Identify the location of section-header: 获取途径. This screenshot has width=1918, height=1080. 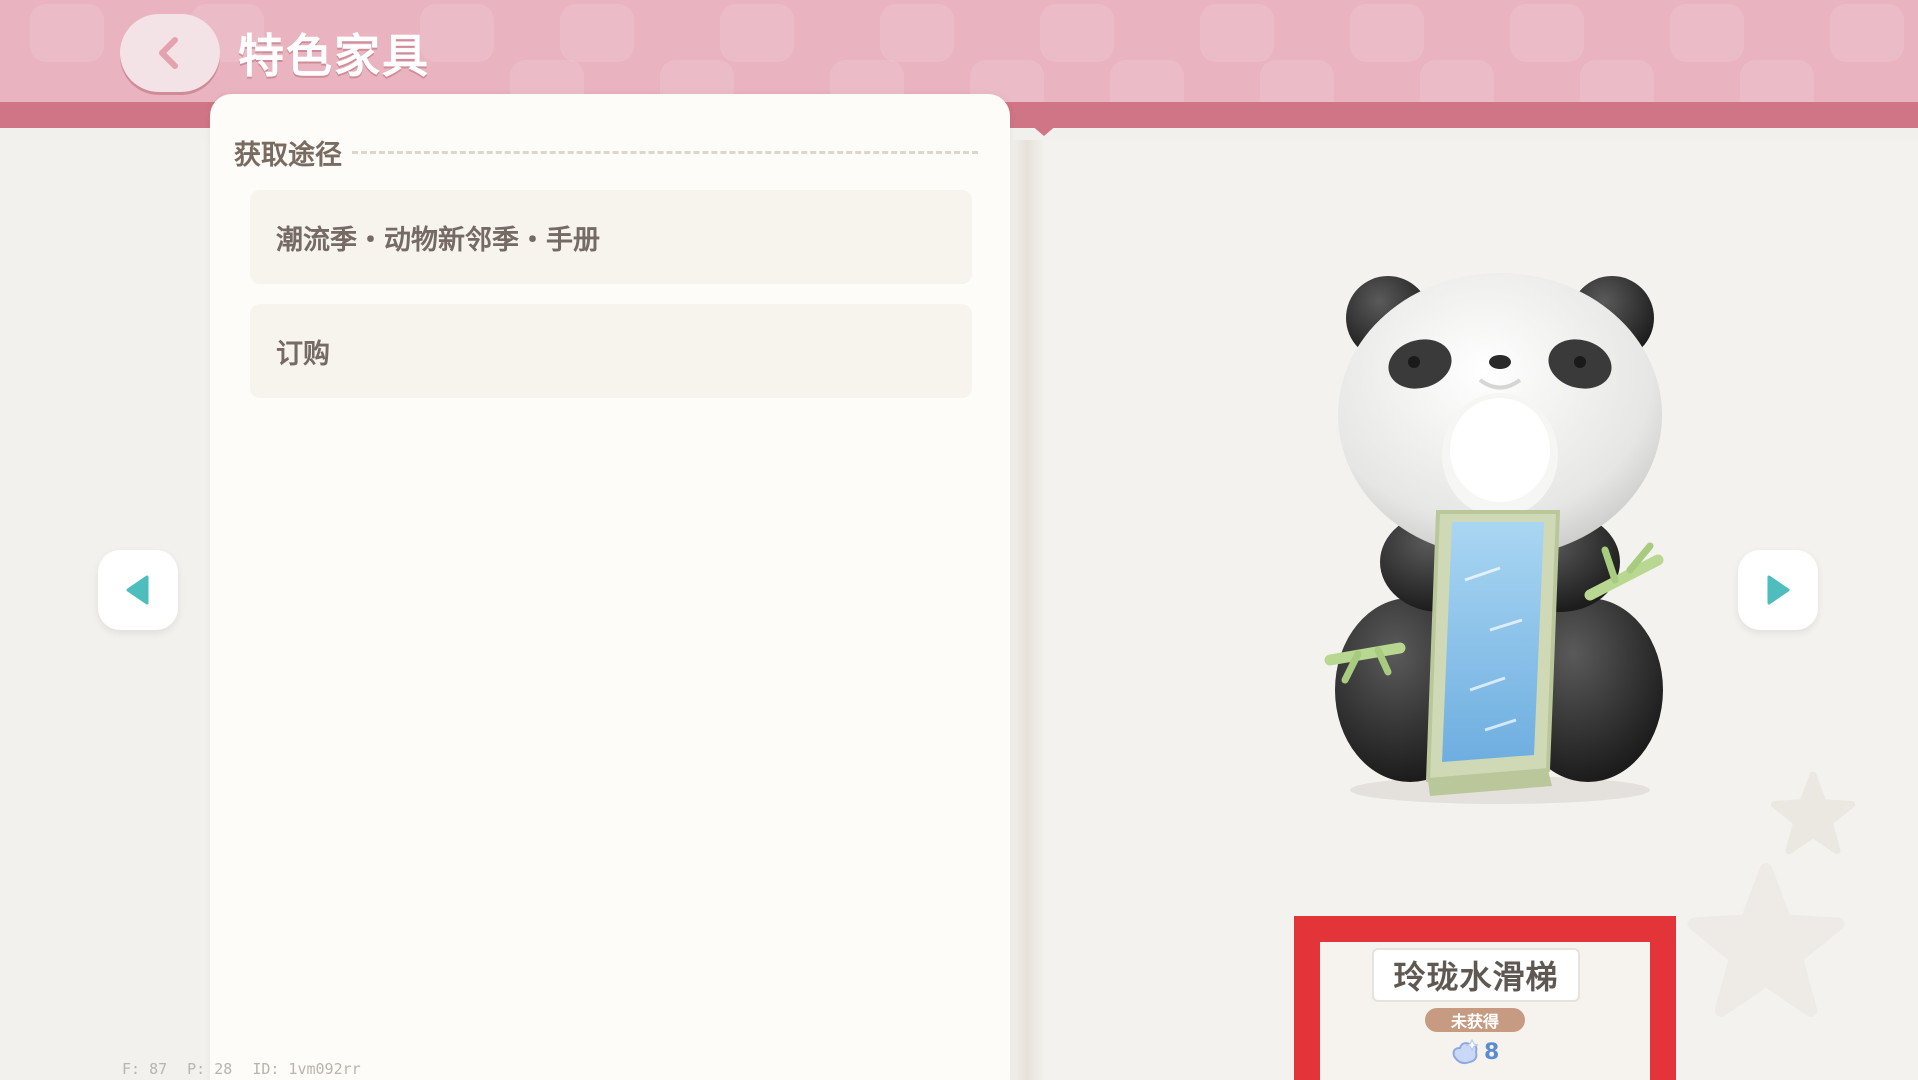
(606, 152).